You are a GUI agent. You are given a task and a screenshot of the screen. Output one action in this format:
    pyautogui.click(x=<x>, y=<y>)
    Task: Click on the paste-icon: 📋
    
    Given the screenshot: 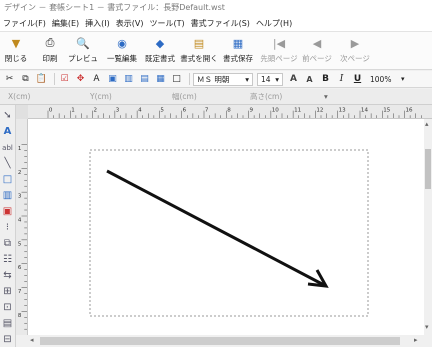 What is the action you would take?
    pyautogui.click(x=41, y=79)
    